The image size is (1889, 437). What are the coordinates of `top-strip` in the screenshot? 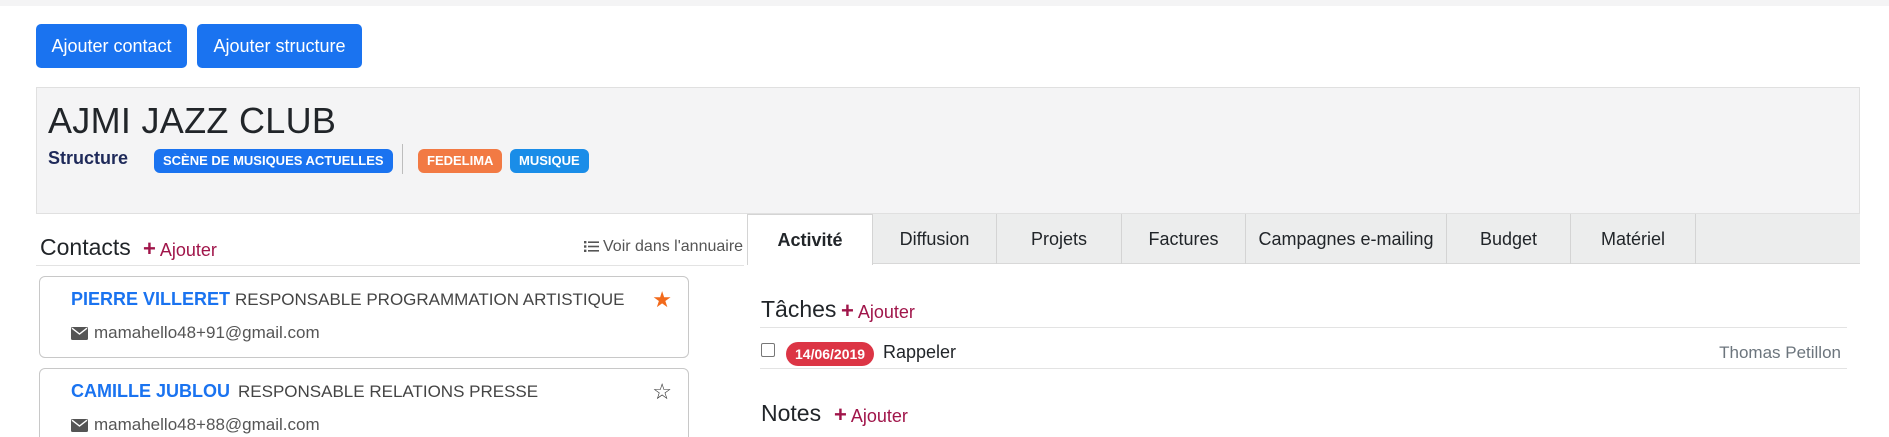 It's located at (944, 3).